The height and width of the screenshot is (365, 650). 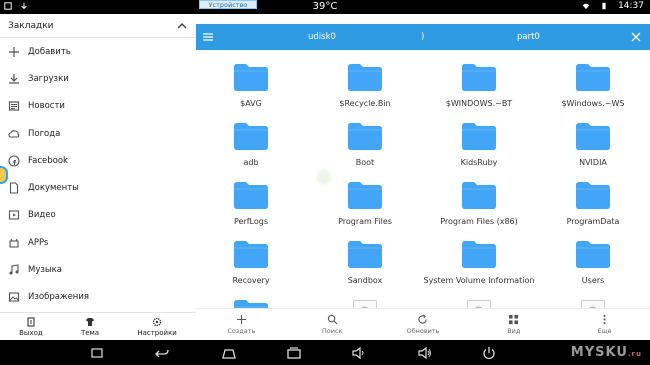 I want to click on refresh-button: Обновить, so click(x=423, y=324).